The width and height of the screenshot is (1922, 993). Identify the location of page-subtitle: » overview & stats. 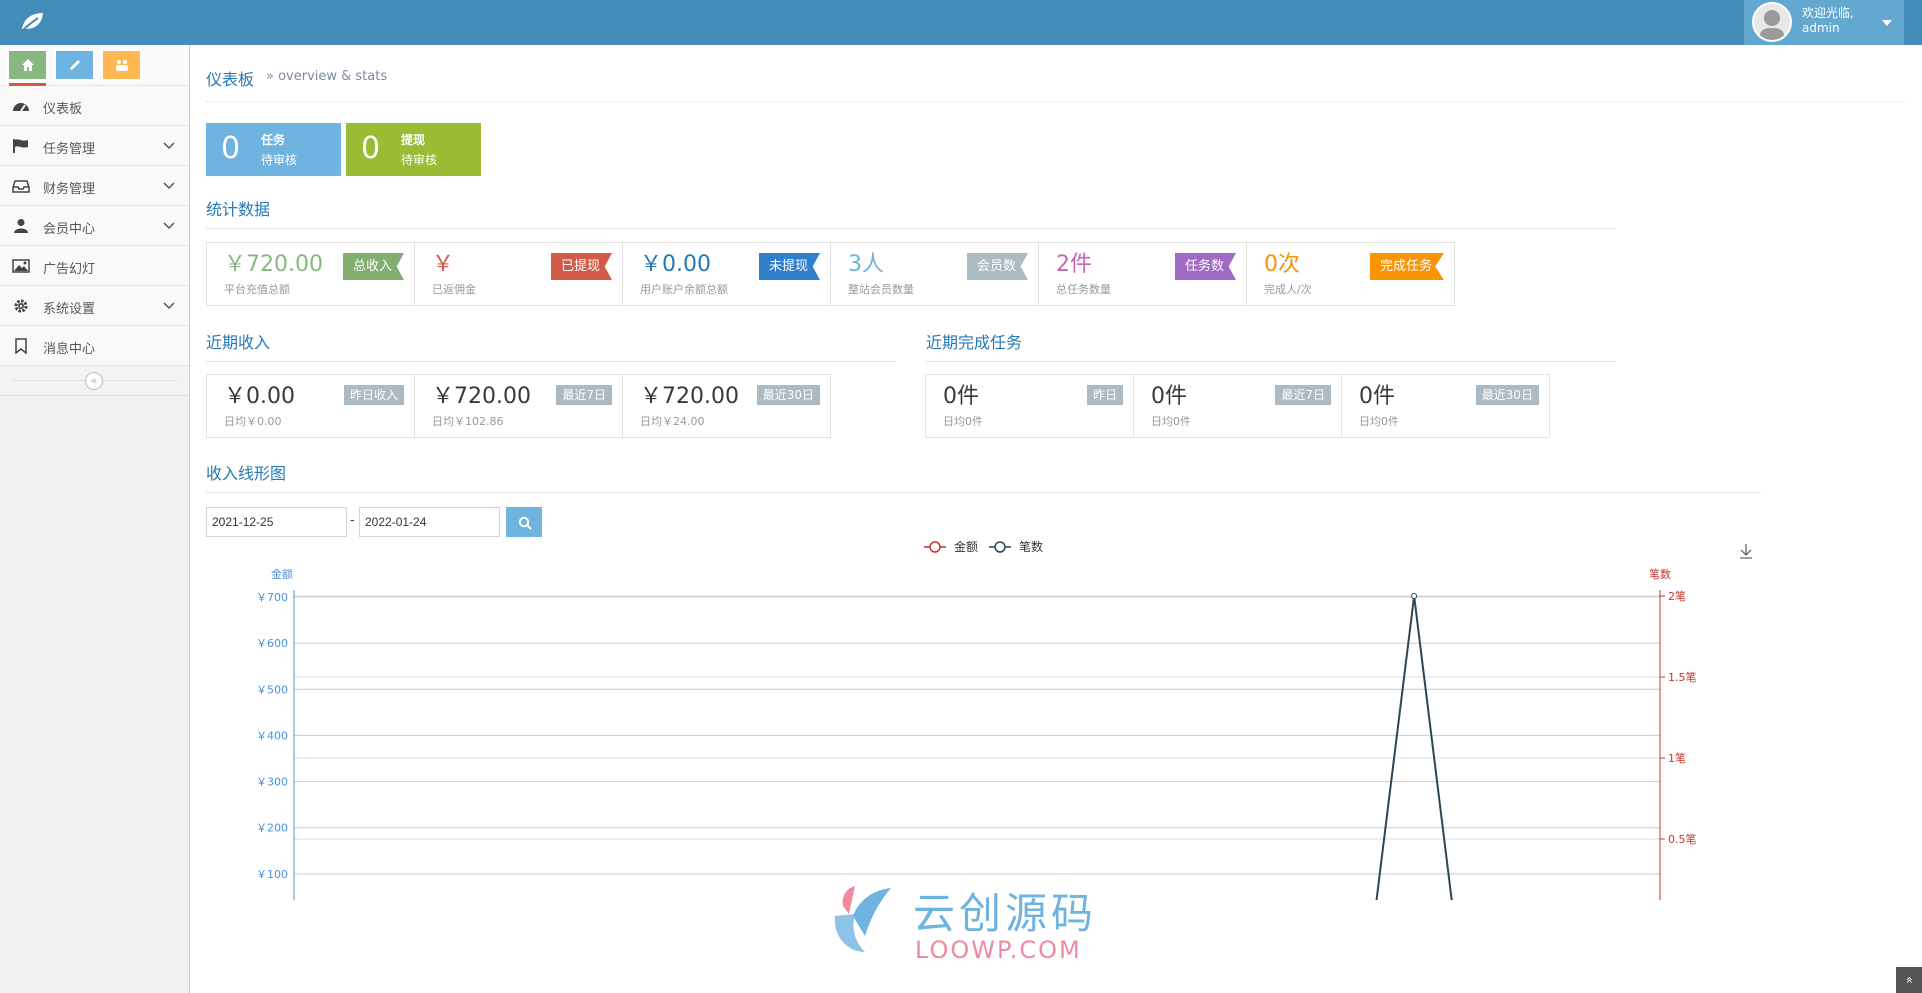
(327, 76).